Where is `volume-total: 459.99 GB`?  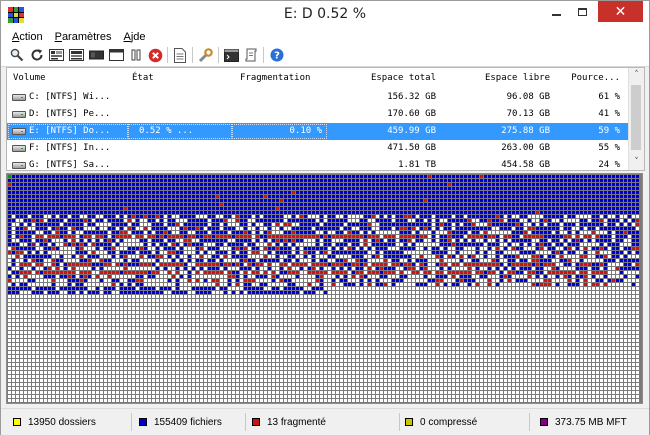 volume-total: 459.99 GB is located at coordinates (411, 131).